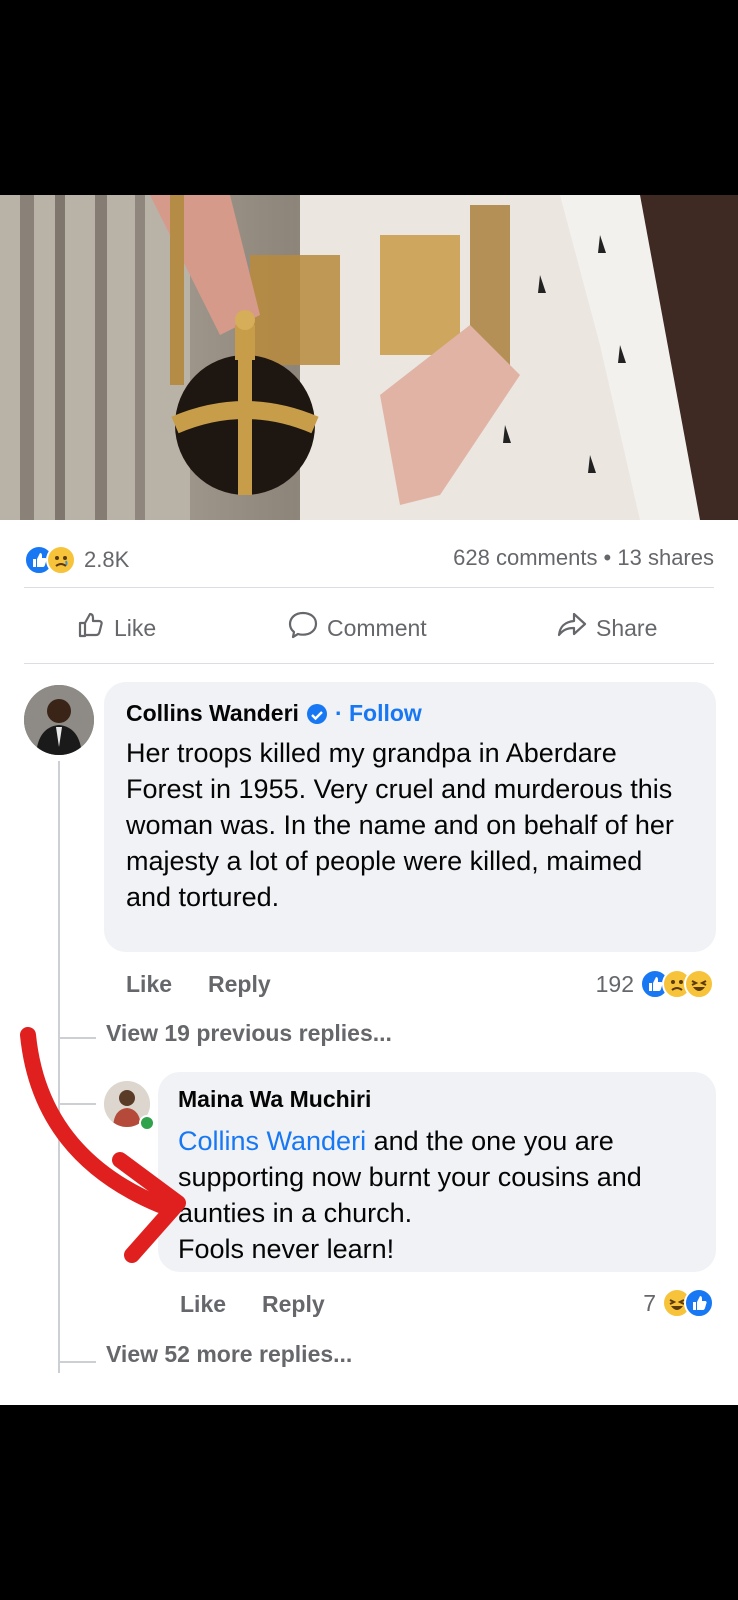 This screenshot has width=738, height=1600. Describe the element at coordinates (103, 1145) in the screenshot. I see `annotation-arrow-icon` at that location.